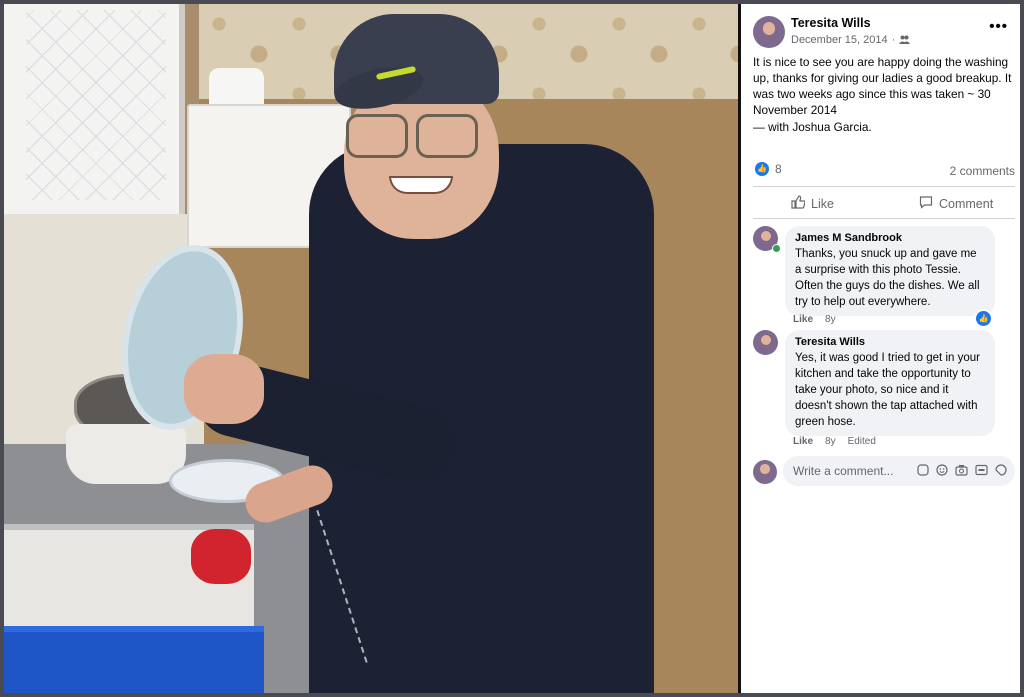  I want to click on like-button: Like, so click(812, 203).